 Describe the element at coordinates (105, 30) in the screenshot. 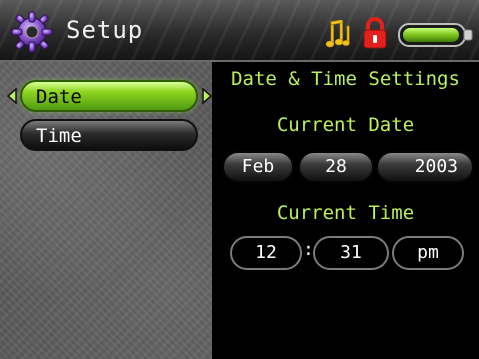

I see `page-title: Setup` at that location.